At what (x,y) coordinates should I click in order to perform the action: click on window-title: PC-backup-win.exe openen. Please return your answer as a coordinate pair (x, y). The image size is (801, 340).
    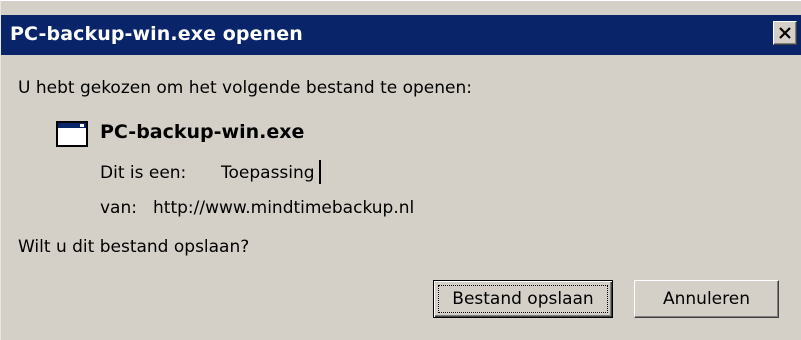
    Looking at the image, I should click on (156, 34).